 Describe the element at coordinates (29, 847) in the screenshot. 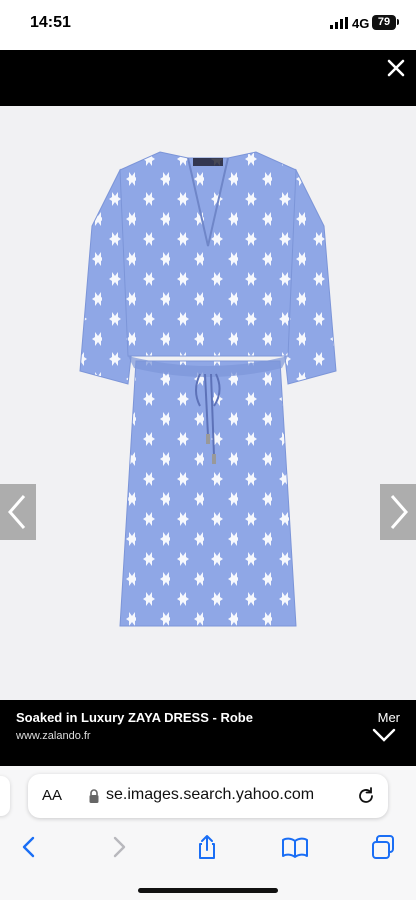

I see `back-icon` at that location.